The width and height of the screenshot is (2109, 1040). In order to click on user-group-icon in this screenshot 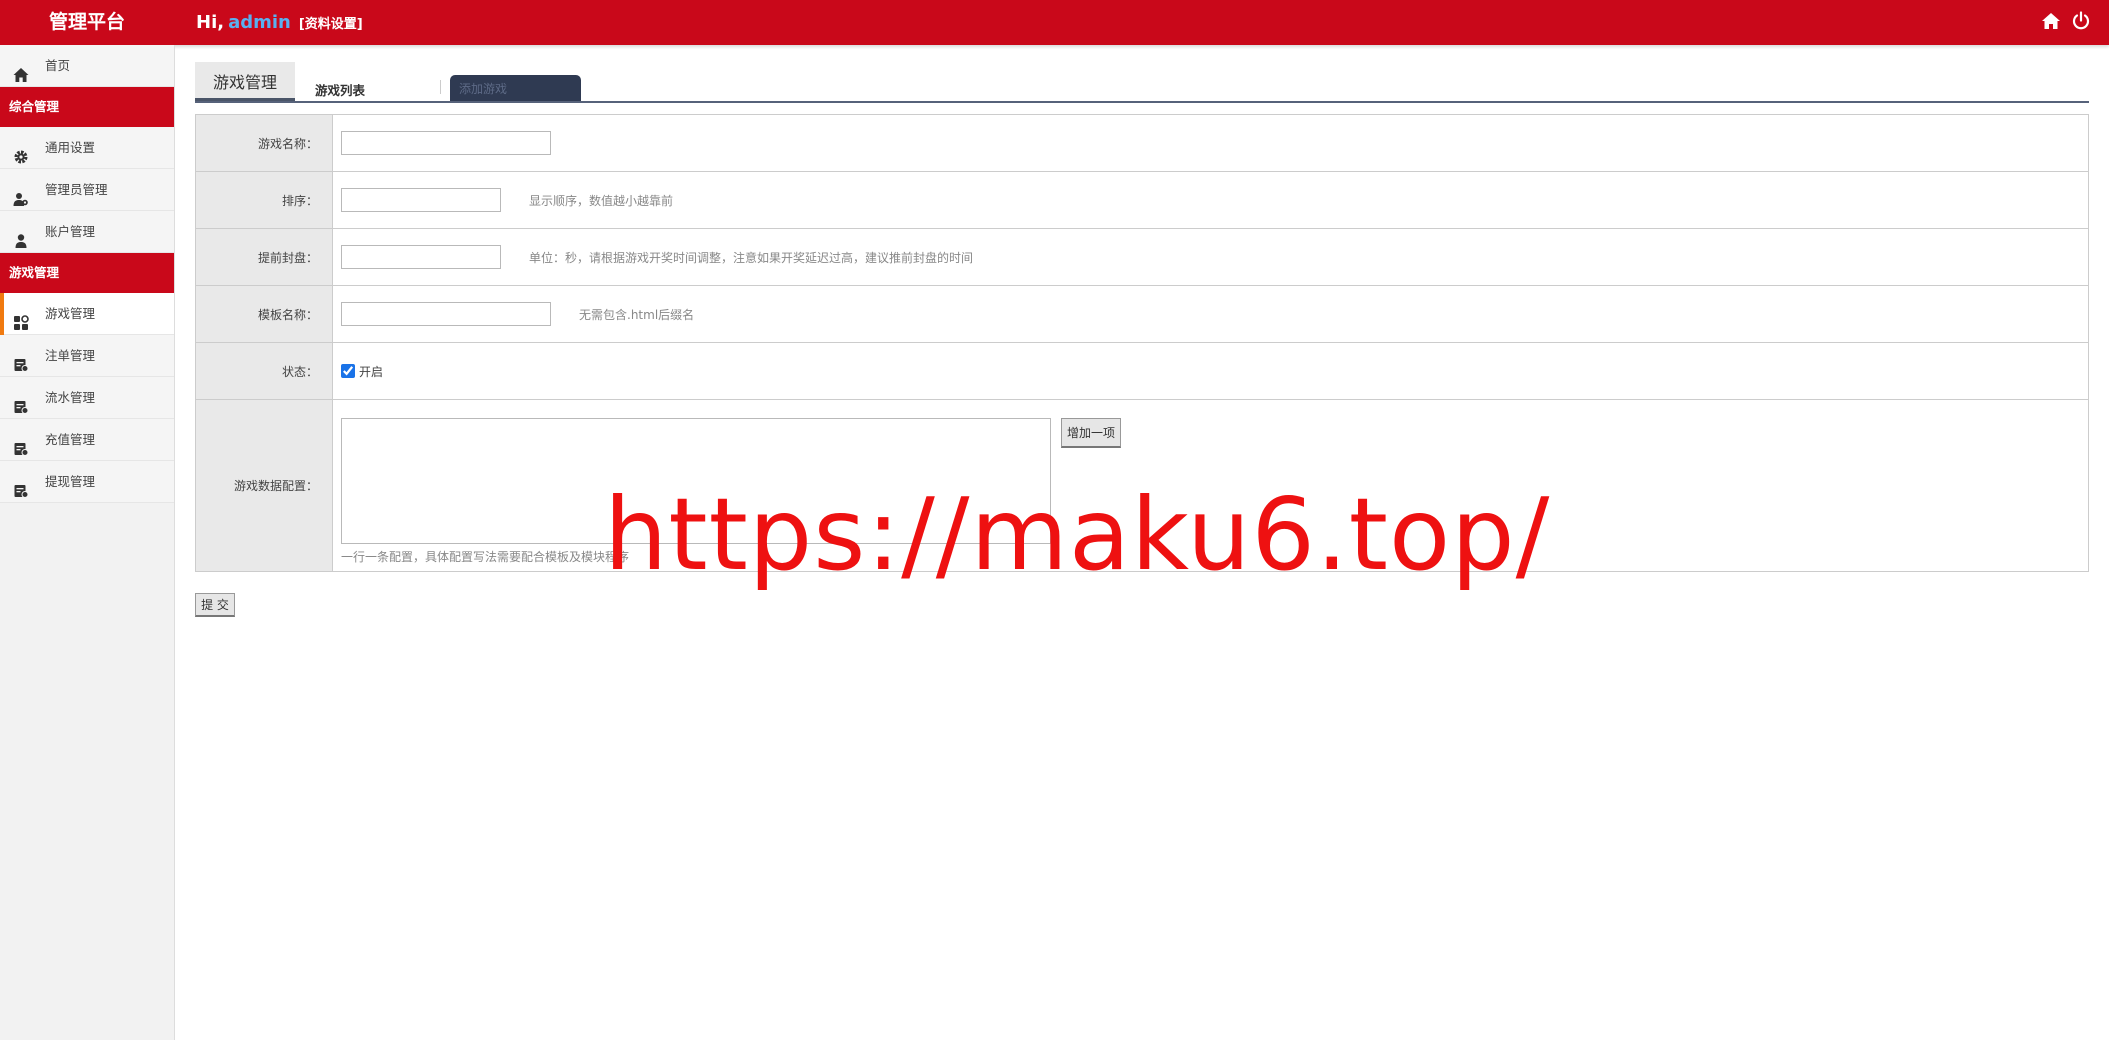, I will do `click(21, 194)`.